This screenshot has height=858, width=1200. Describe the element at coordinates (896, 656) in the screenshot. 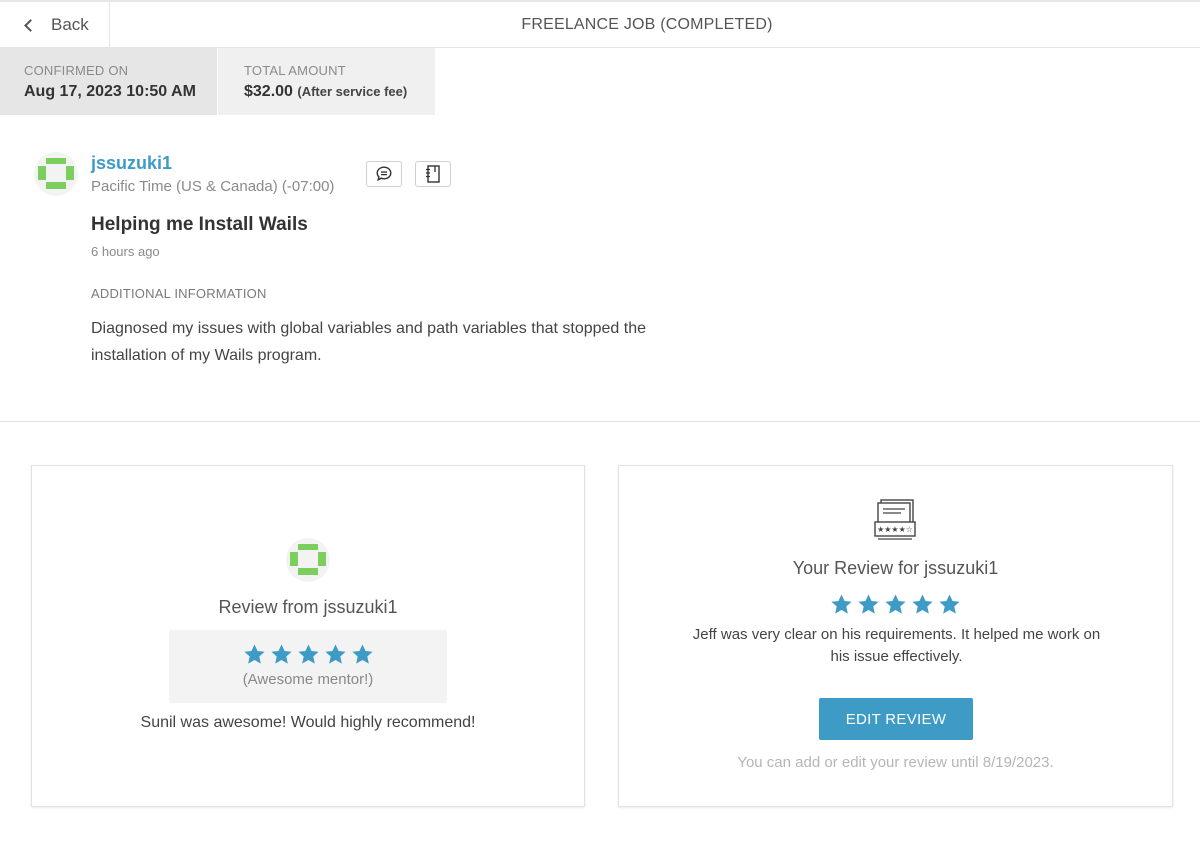

I see `your-review-comment-line: his issue effectively.` at that location.